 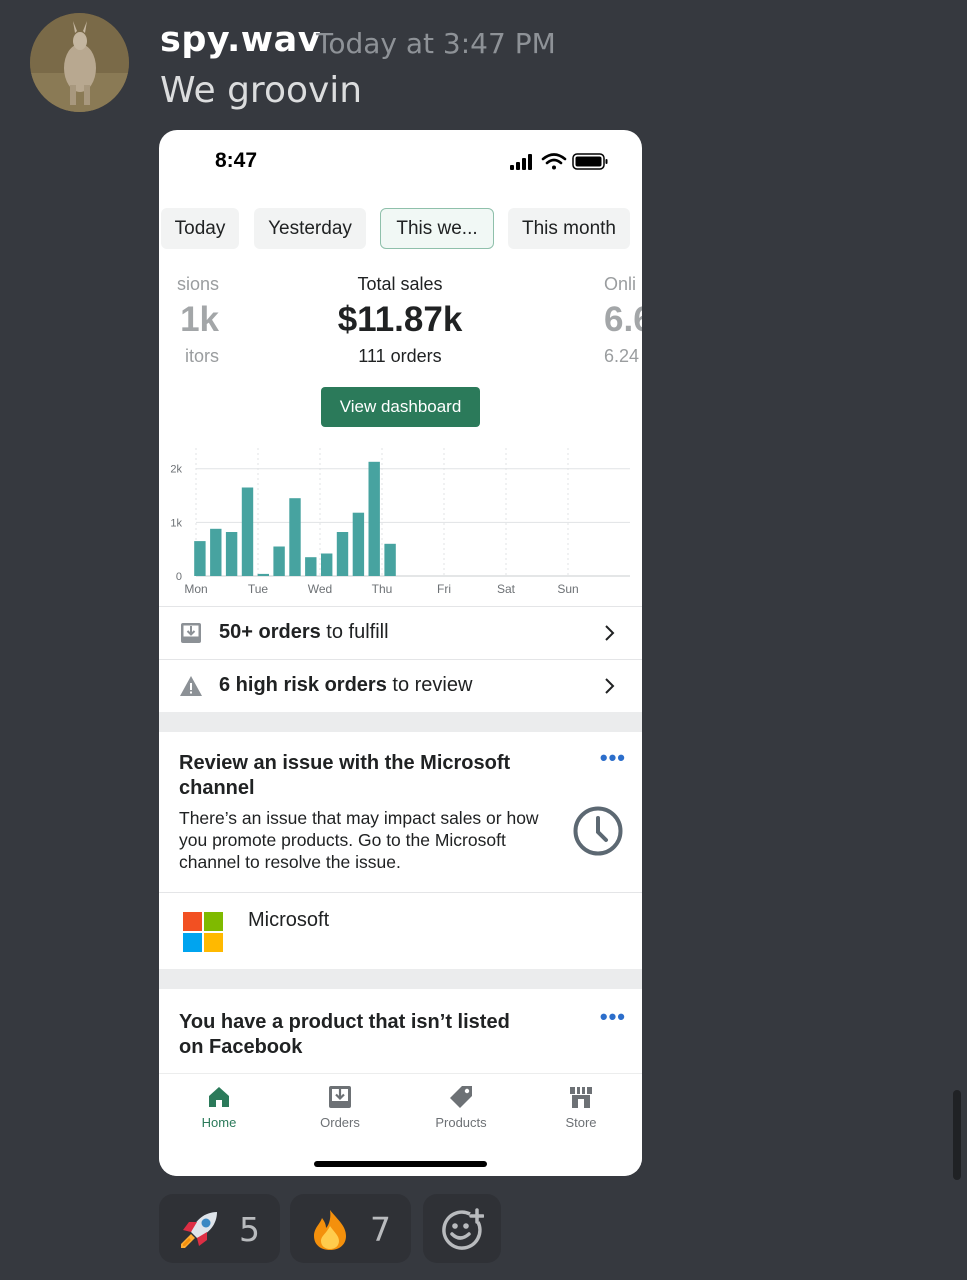 I want to click on tab-store: Store, so click(x=581, y=1107).